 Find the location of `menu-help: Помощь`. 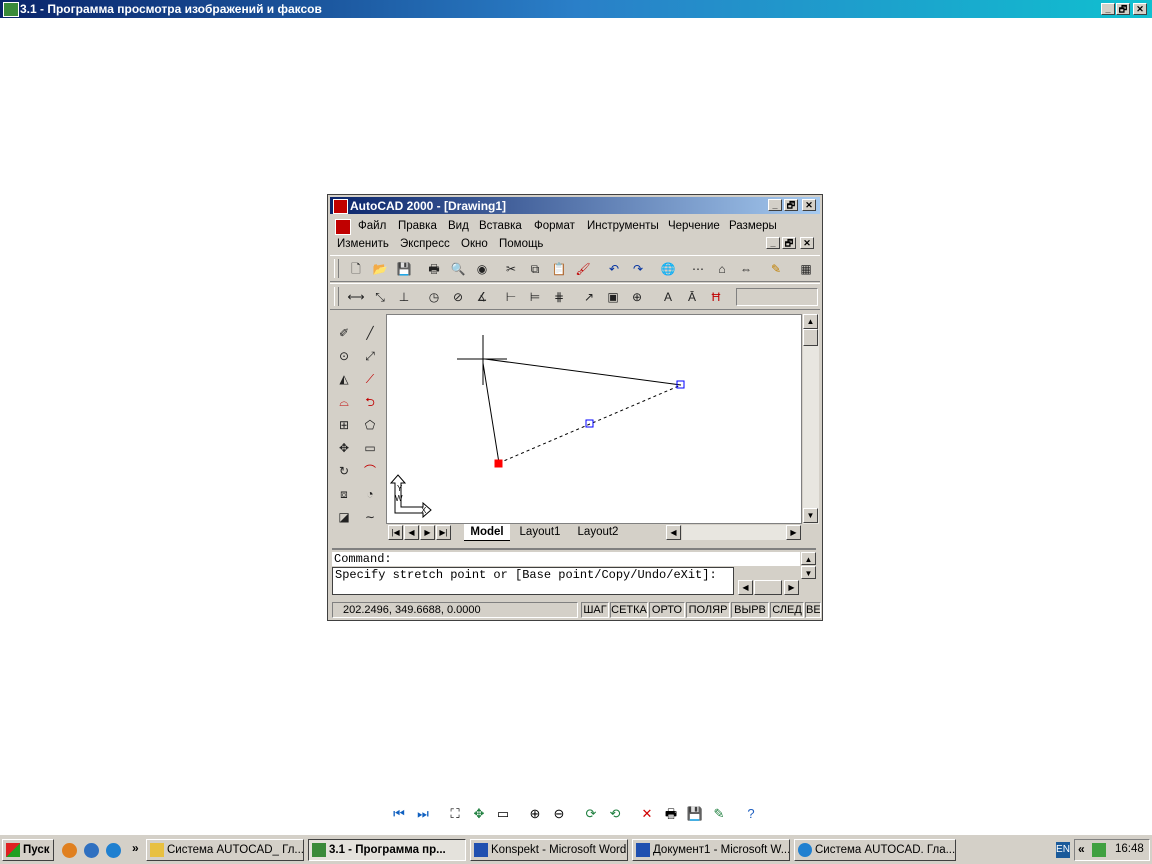

menu-help: Помощь is located at coordinates (521, 244).